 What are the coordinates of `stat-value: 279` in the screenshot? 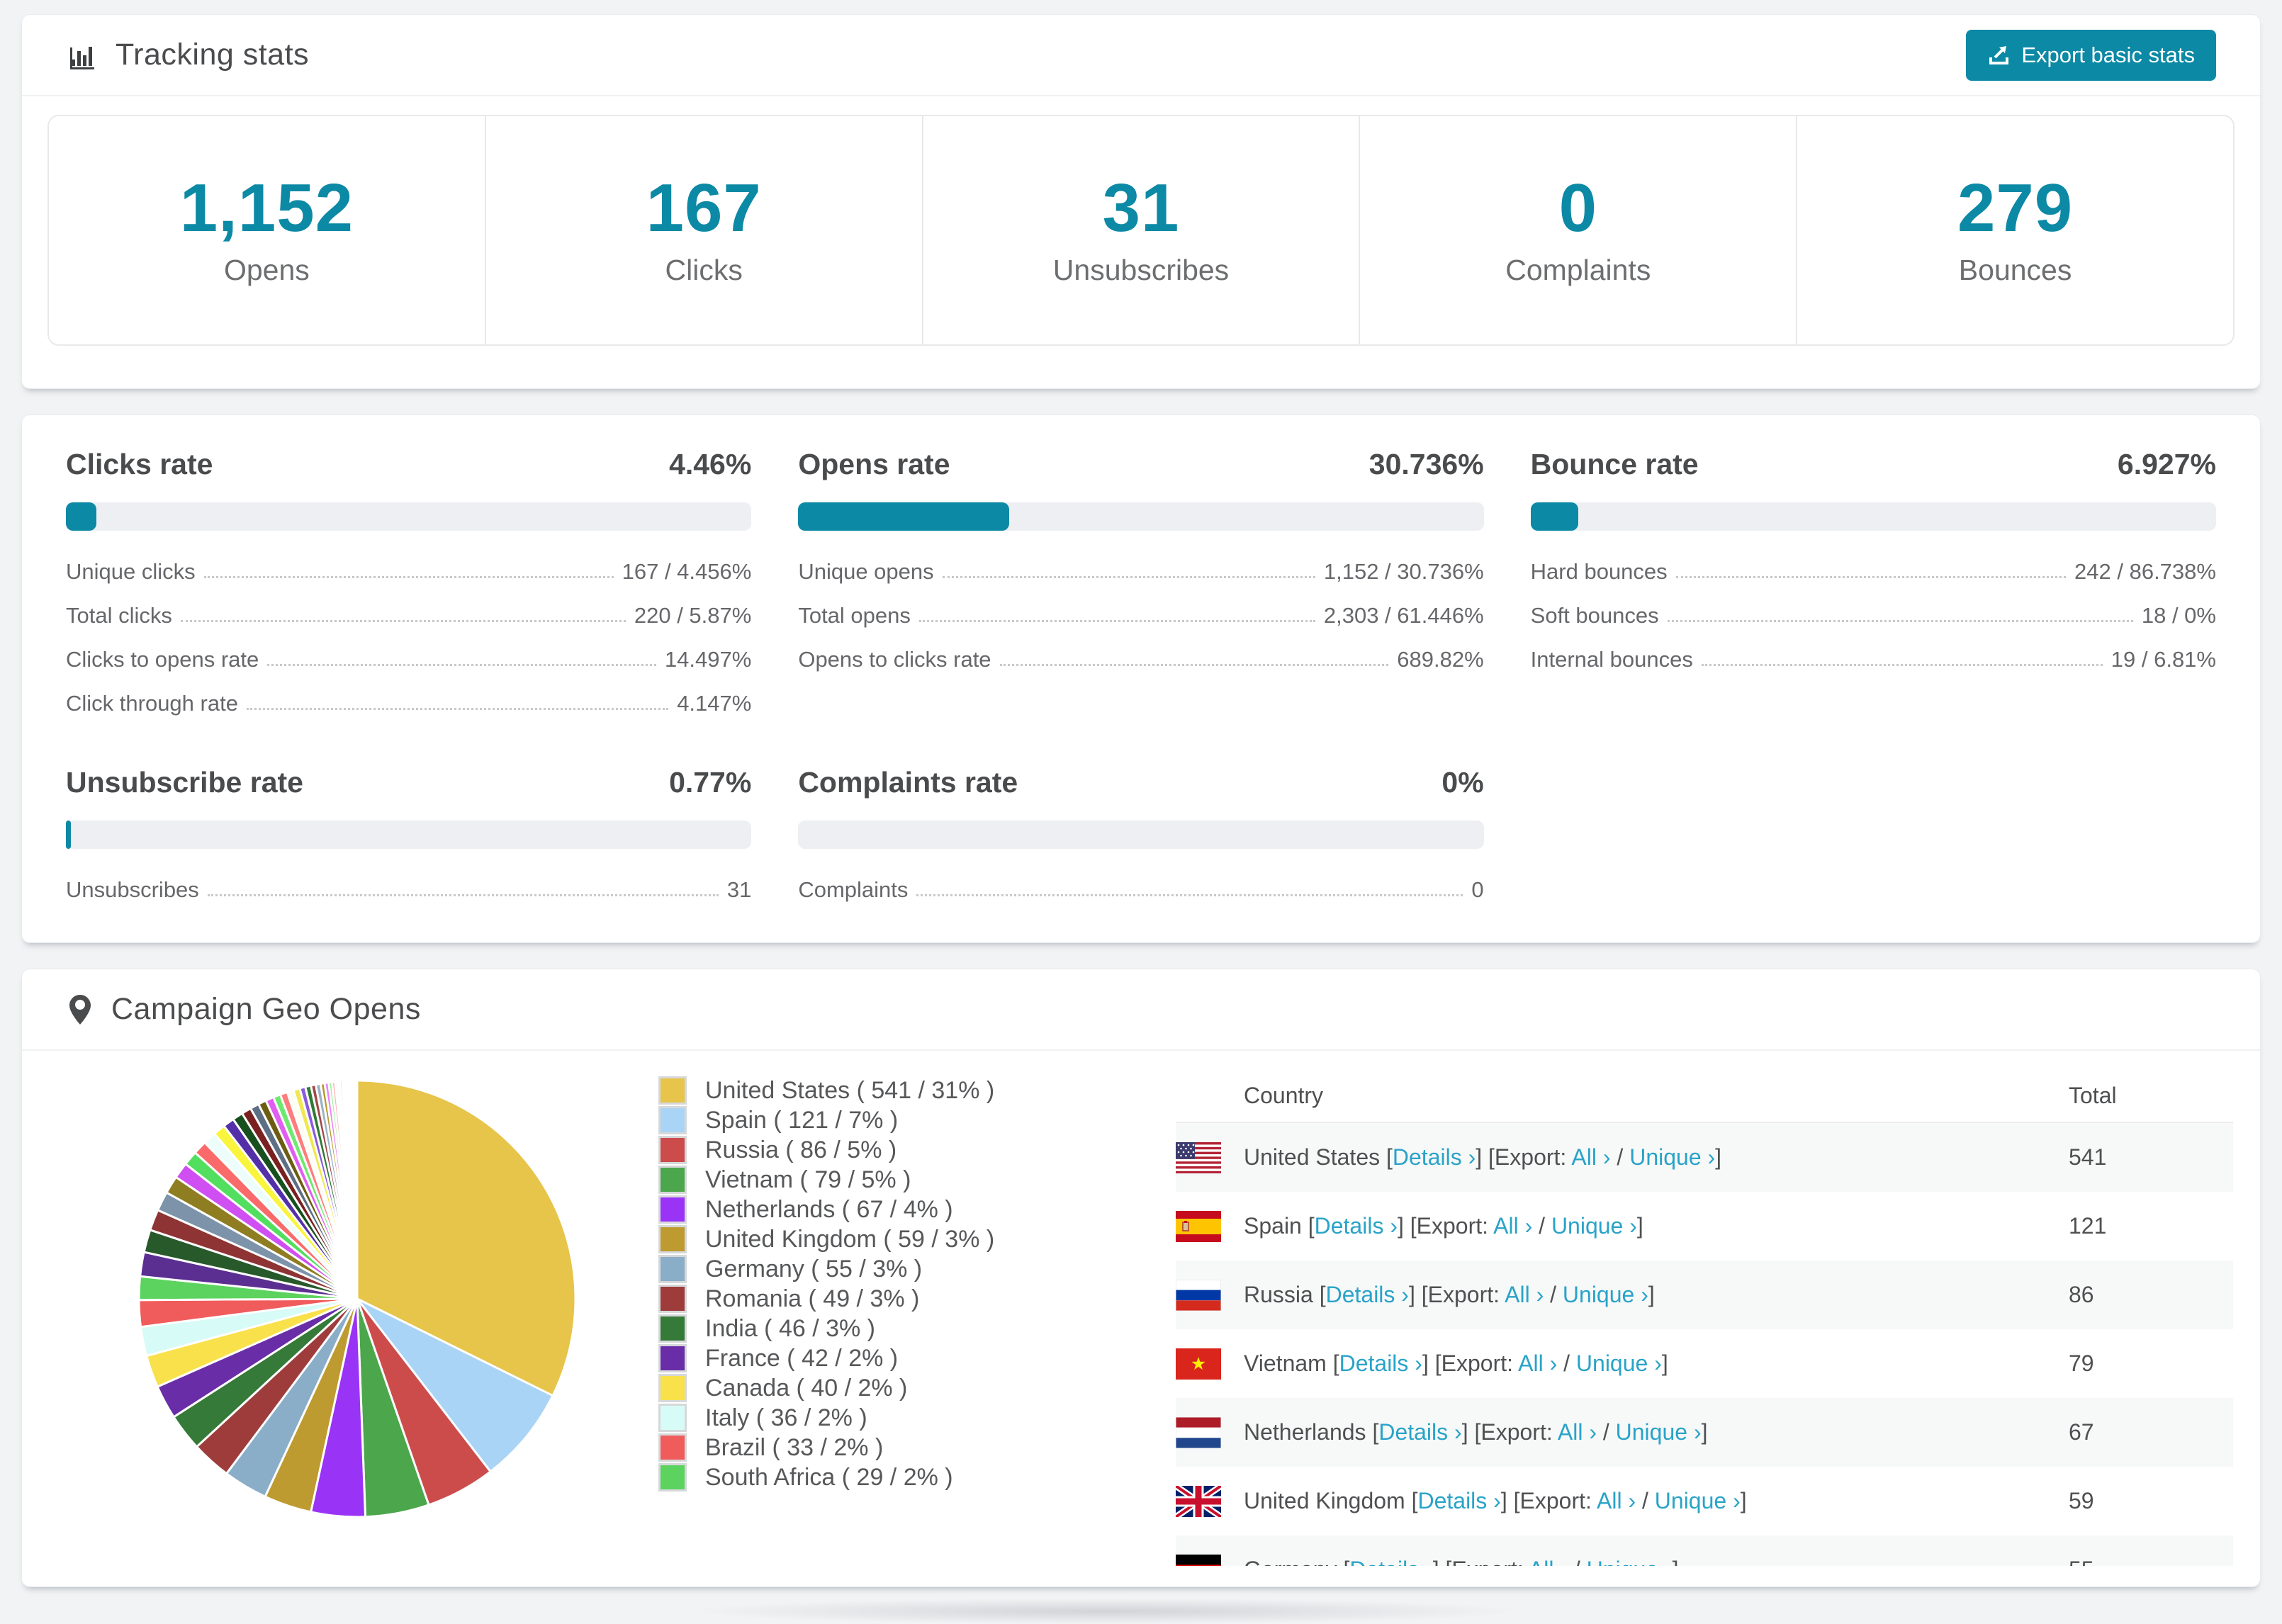 It's located at (2016, 207).